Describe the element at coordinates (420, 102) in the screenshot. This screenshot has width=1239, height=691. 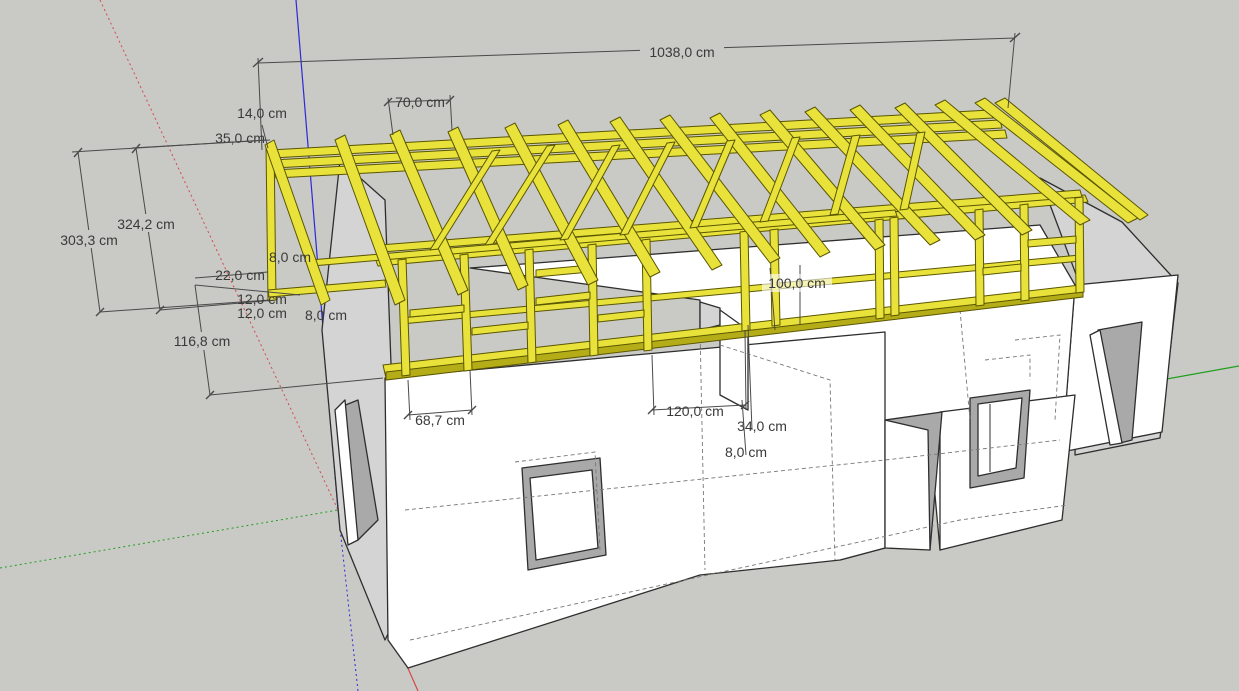
I see `dim-rafter-spacing: 70,0 cm` at that location.